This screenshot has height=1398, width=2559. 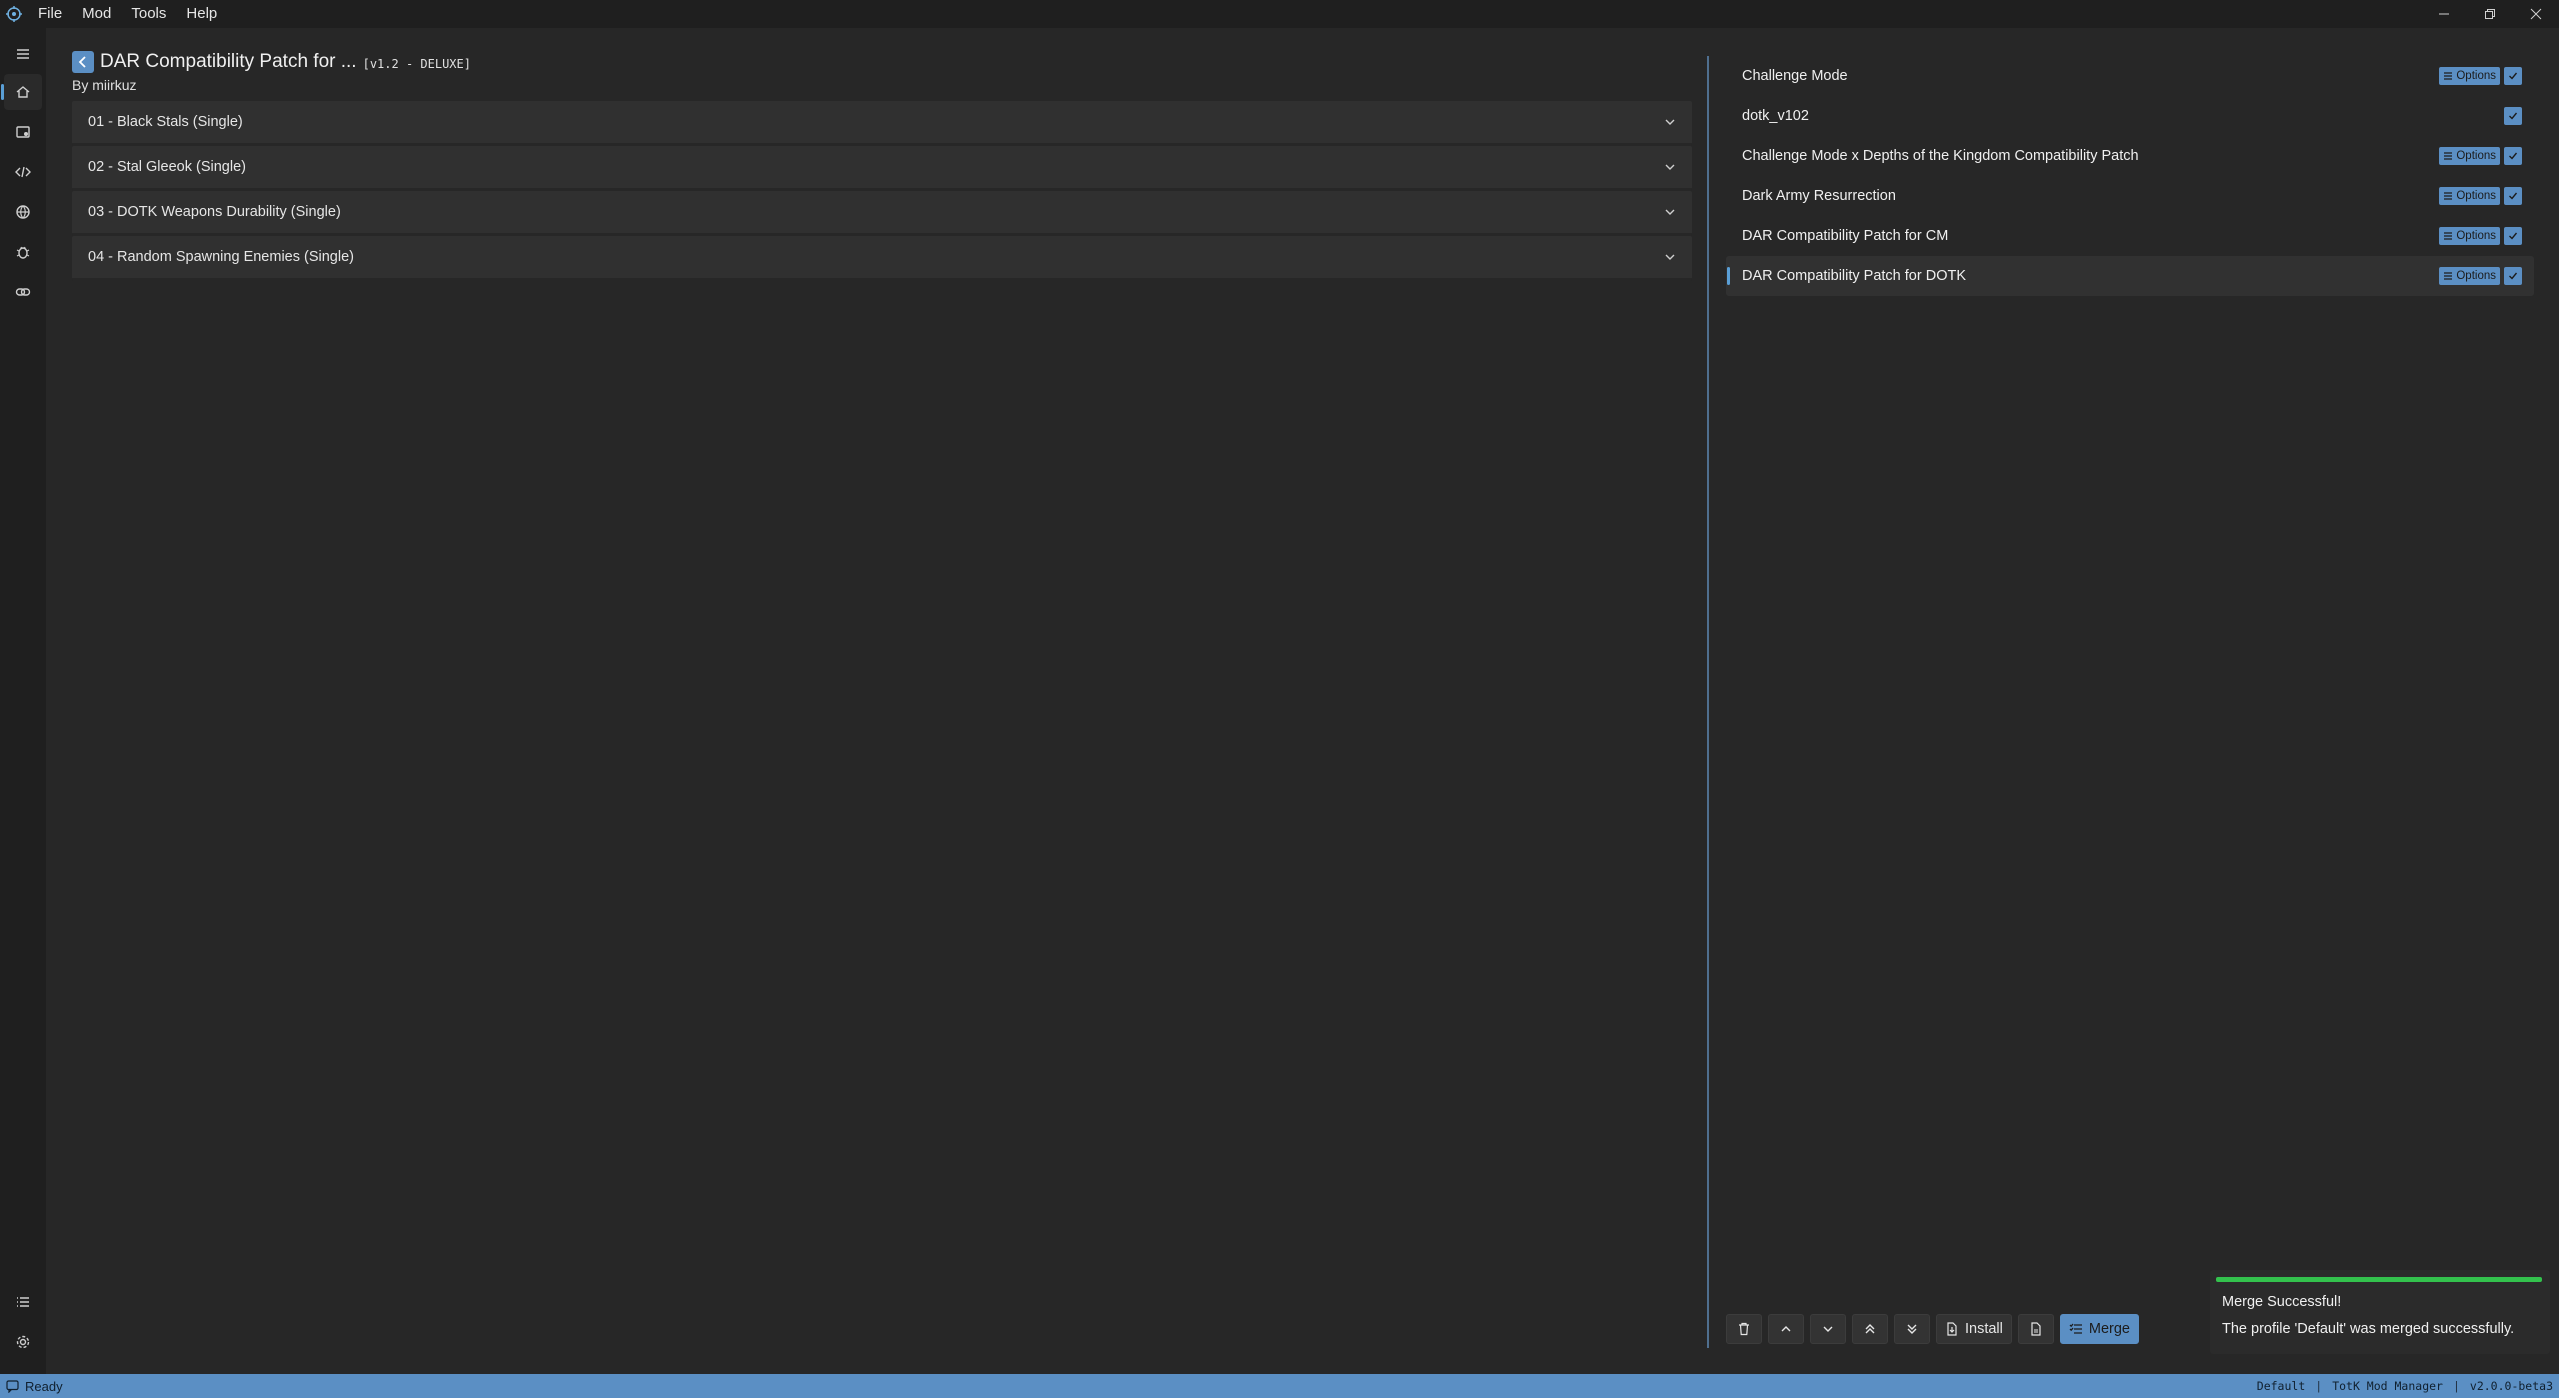 I want to click on merge-button: Merge, so click(x=2099, y=1329).